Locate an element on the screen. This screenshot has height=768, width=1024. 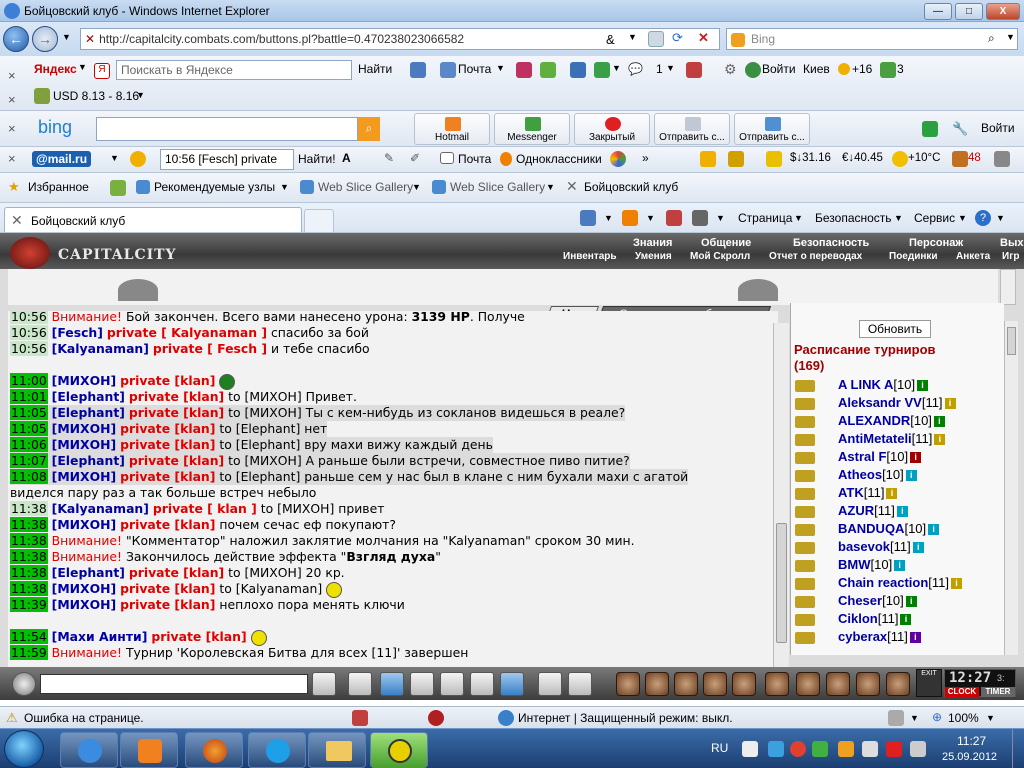
message-nick: [Махи Аинти] is located at coordinates (100, 636).